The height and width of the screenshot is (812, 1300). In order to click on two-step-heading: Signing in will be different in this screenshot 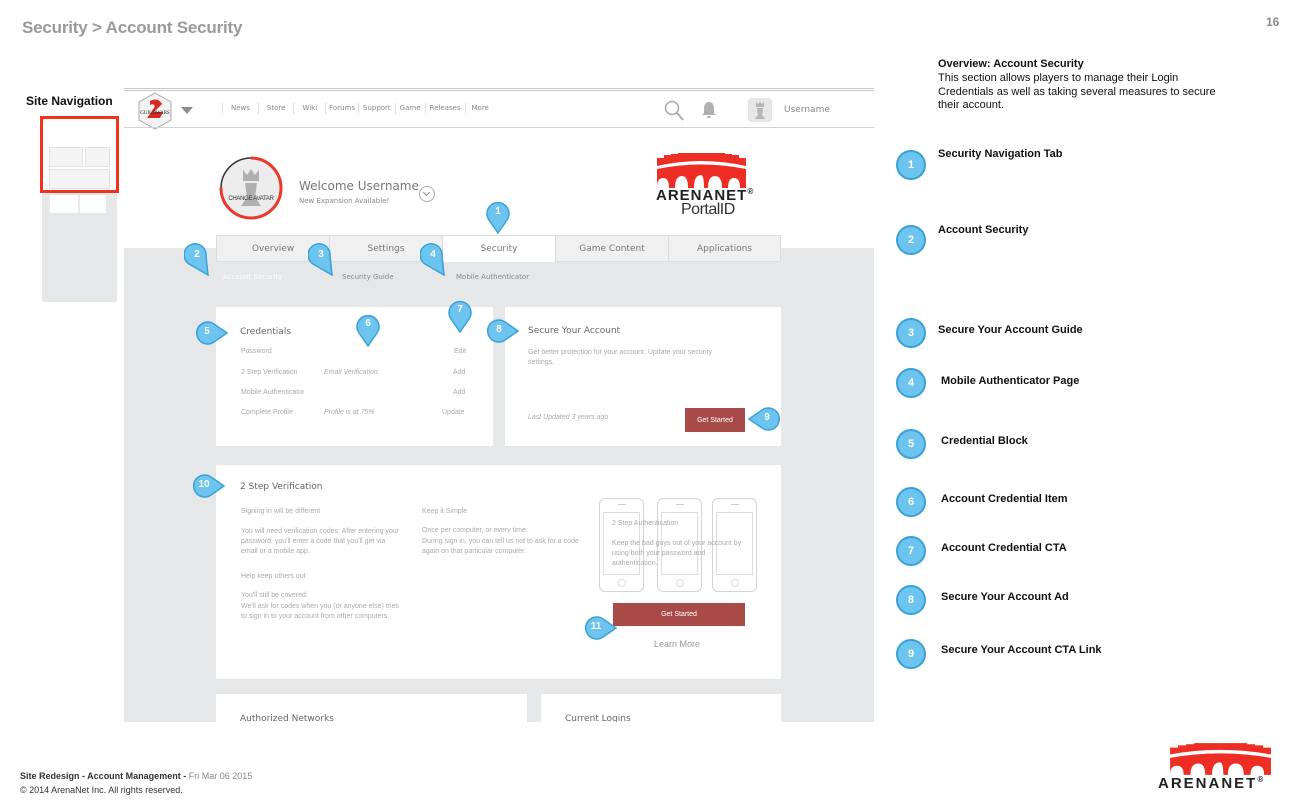, I will do `click(281, 511)`.